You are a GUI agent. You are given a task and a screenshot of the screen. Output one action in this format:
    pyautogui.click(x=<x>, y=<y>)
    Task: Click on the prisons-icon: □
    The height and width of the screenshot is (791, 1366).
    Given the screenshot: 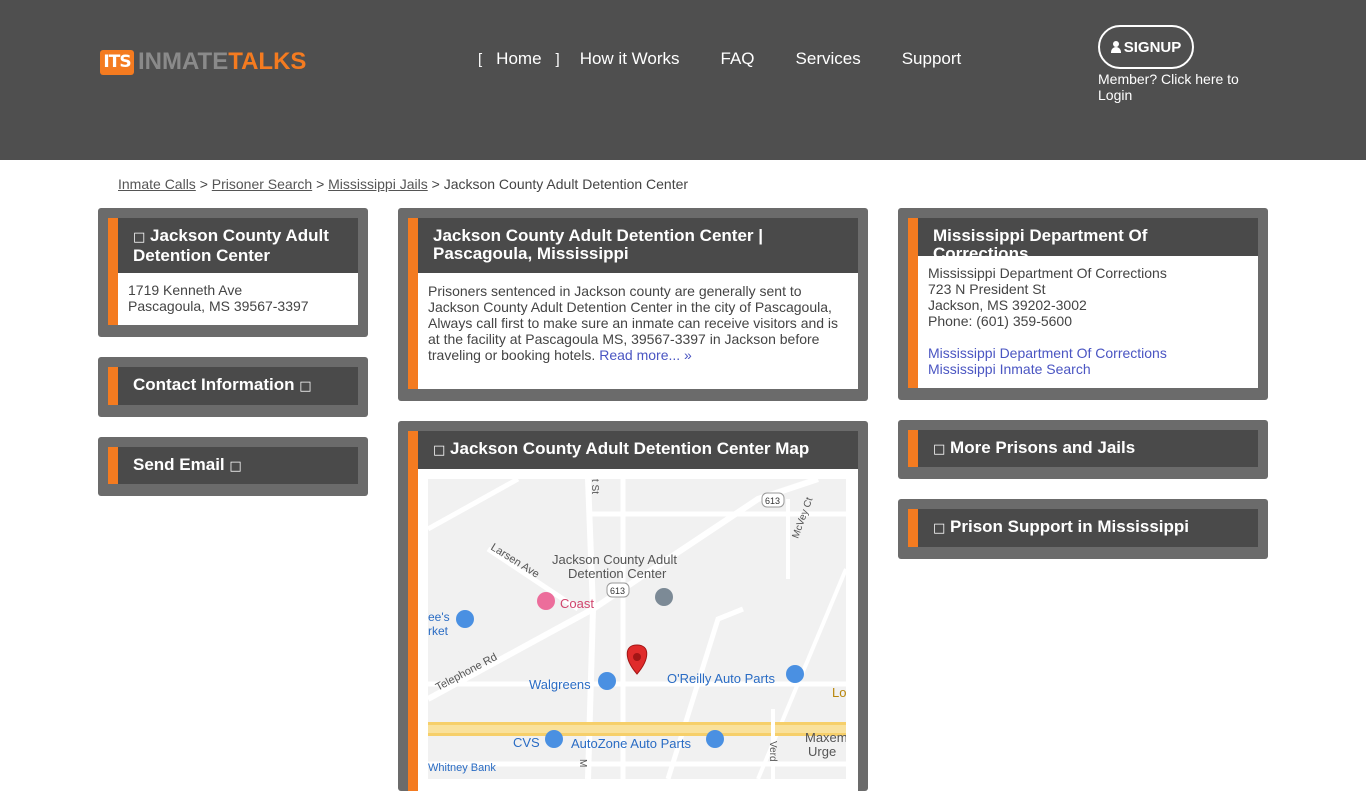 What is the action you would take?
    pyautogui.click(x=939, y=449)
    